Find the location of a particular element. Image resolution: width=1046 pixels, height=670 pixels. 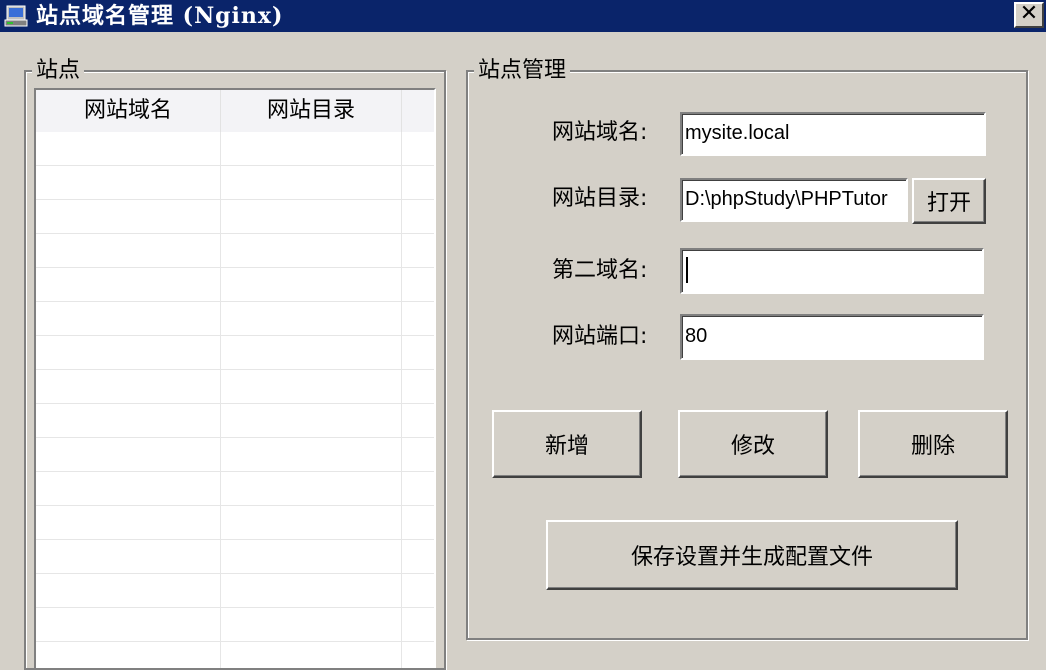

directory-label: 网站目录: is located at coordinates (600, 198).